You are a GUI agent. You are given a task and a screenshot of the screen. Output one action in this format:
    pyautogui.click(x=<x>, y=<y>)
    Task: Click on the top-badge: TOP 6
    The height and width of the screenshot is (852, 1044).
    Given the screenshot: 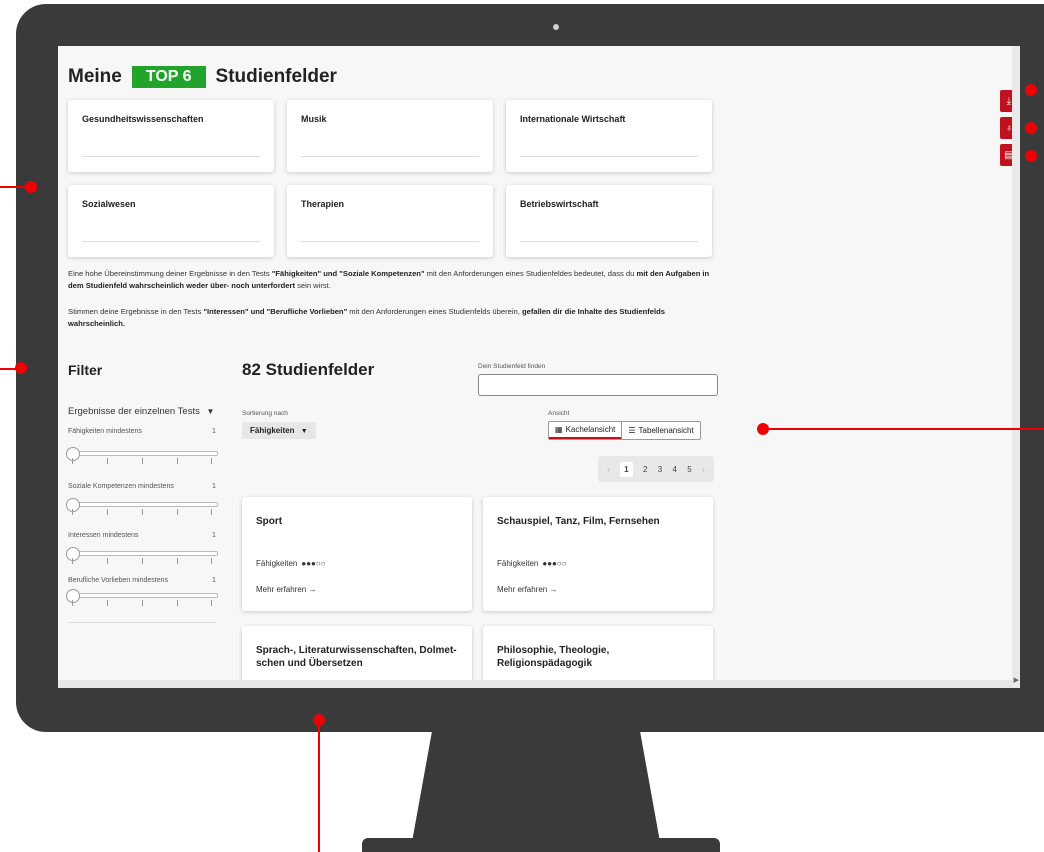 What is the action you would take?
    pyautogui.click(x=168, y=77)
    